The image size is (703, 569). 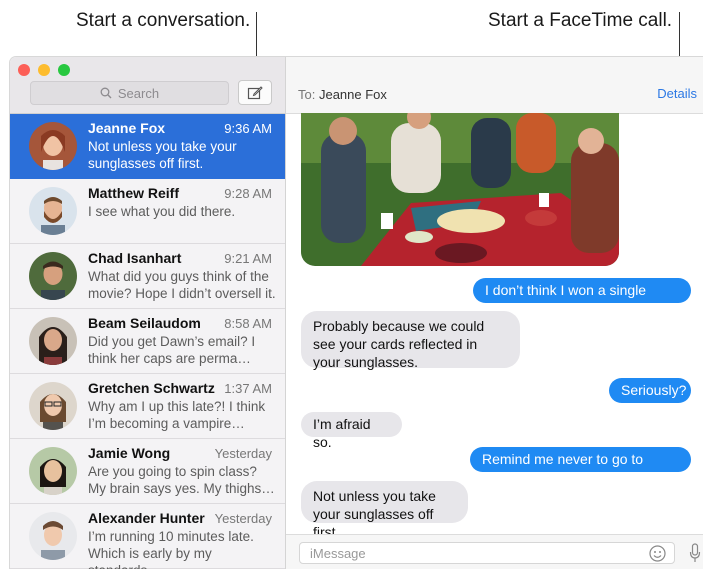 I want to click on compose-button, so click(x=255, y=92).